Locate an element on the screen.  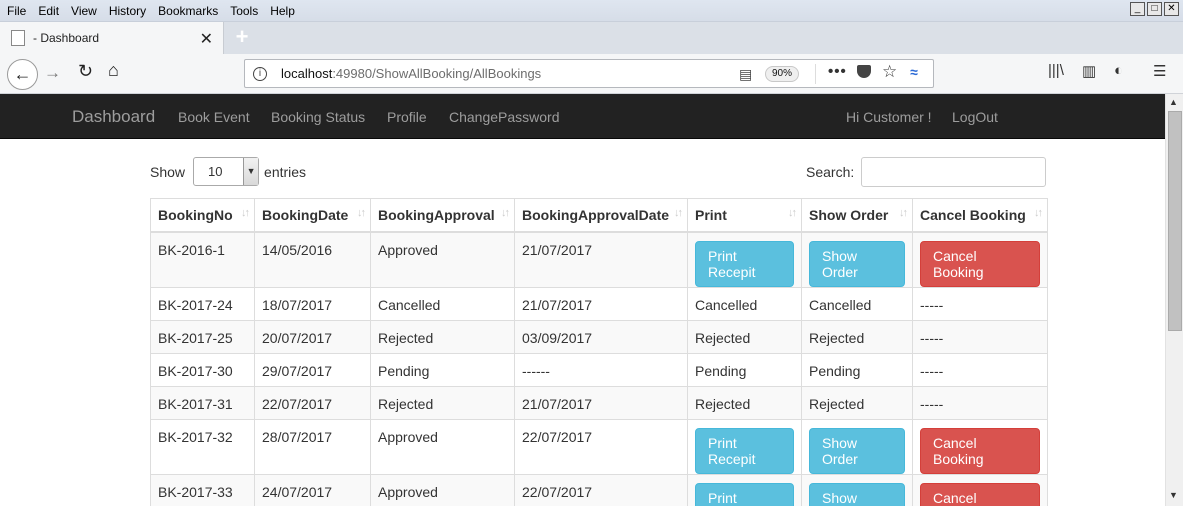
col-header-booking-approval: BookingApproval ↓↑ is located at coordinates (442, 215).